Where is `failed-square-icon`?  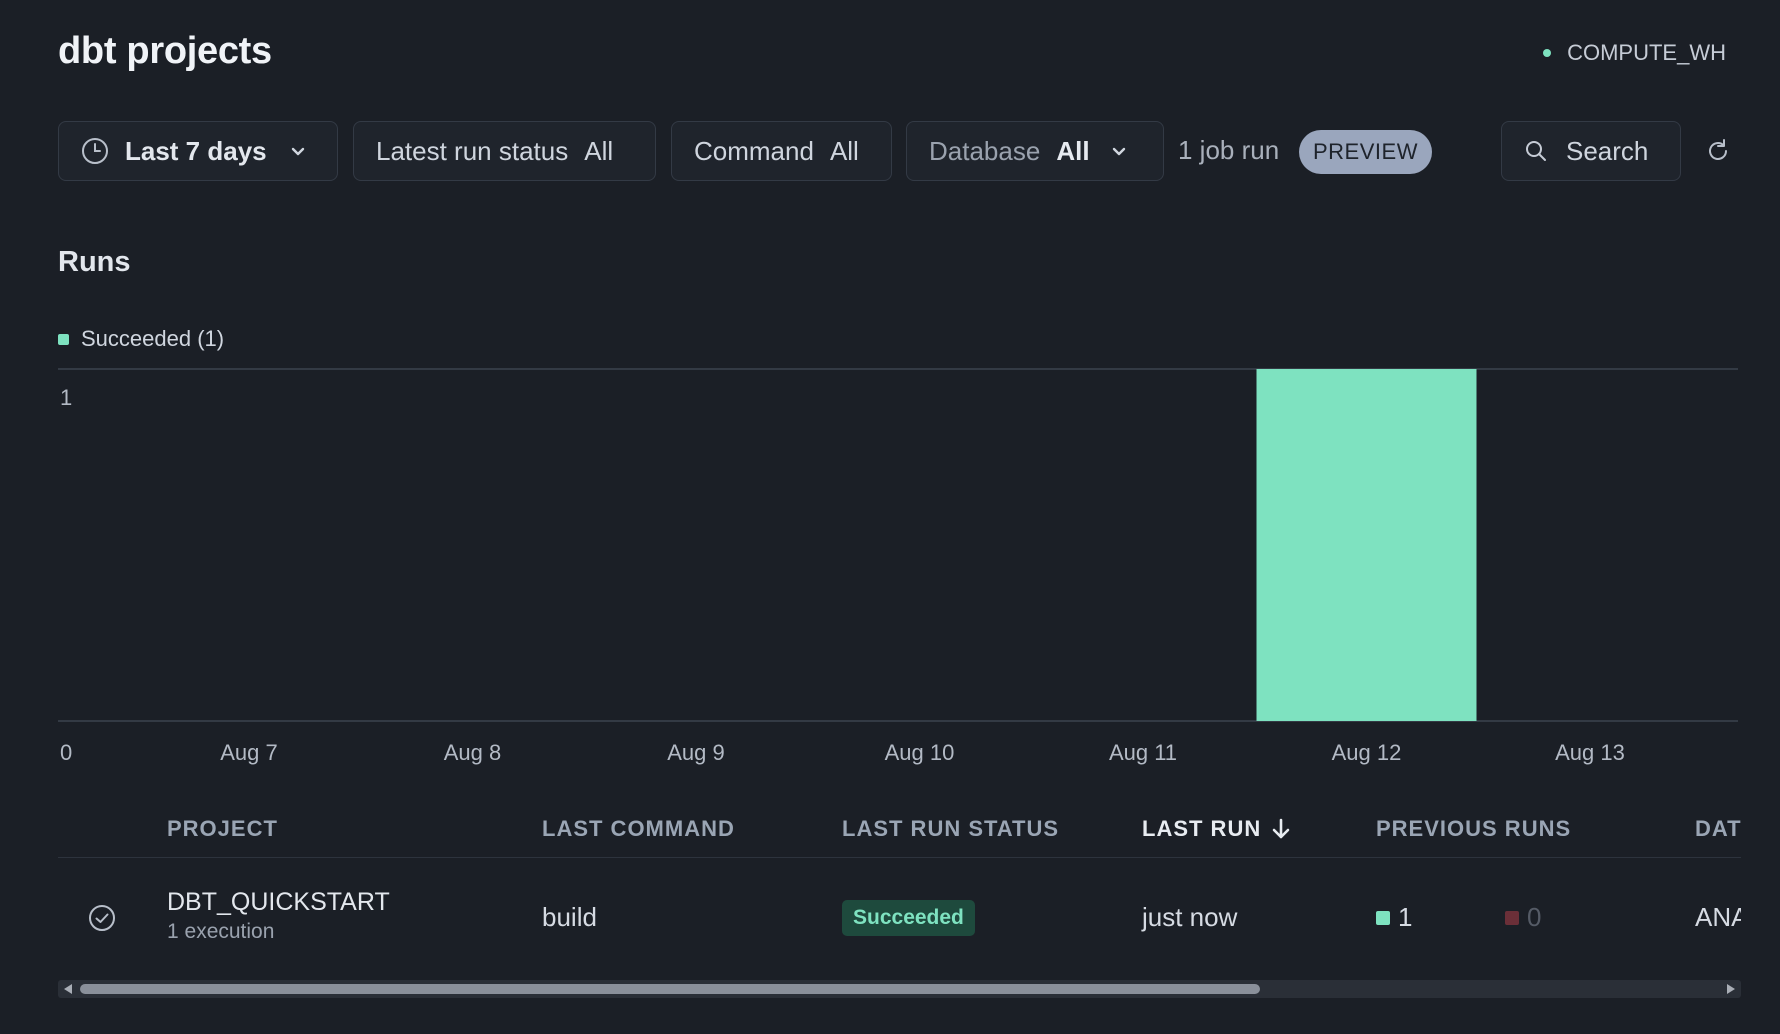 failed-square-icon is located at coordinates (1512, 917).